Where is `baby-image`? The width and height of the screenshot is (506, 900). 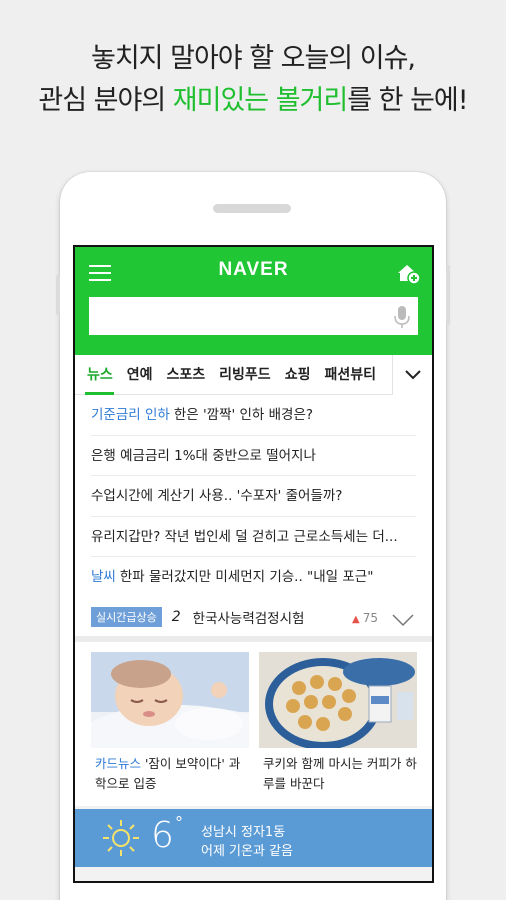 baby-image is located at coordinates (170, 699).